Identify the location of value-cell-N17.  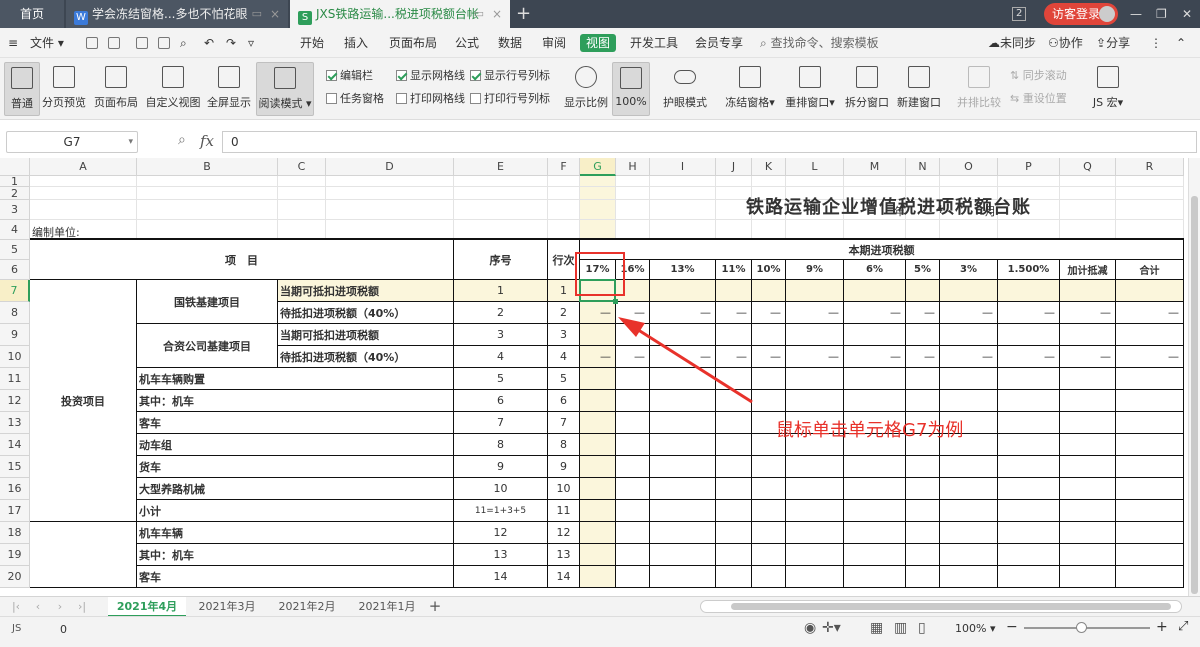
(923, 511).